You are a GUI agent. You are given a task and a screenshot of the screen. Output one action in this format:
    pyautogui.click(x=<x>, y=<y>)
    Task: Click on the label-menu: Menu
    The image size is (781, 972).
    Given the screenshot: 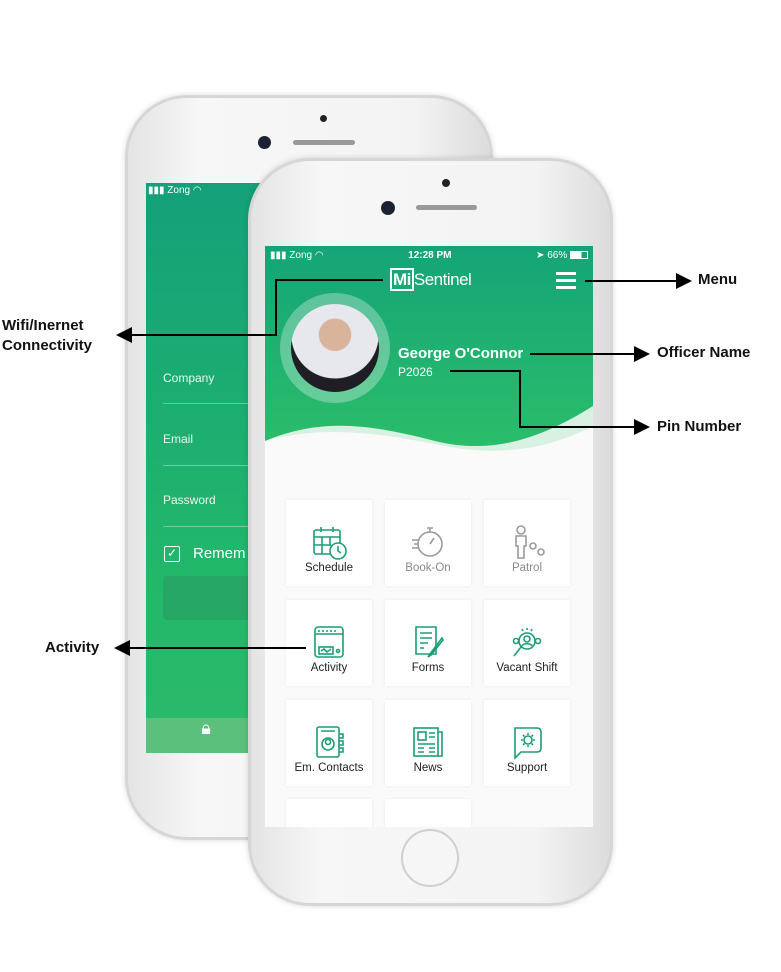 What is the action you would take?
    pyautogui.click(x=718, y=279)
    